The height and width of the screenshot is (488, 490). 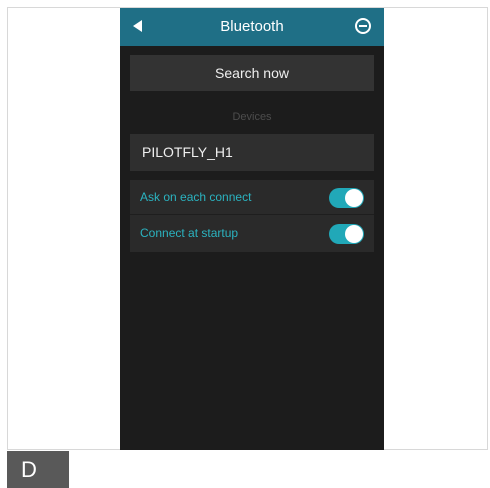 I want to click on setting-label: Ask on each connect, so click(x=196, y=197).